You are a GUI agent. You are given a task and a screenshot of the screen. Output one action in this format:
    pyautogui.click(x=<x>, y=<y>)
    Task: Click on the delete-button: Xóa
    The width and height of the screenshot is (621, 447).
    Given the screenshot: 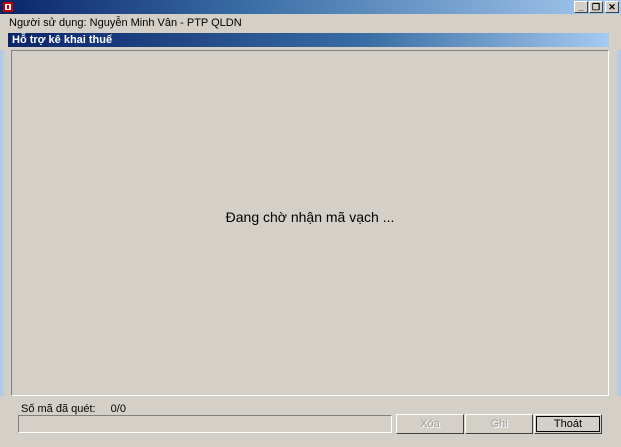 What is the action you would take?
    pyautogui.click(x=430, y=424)
    